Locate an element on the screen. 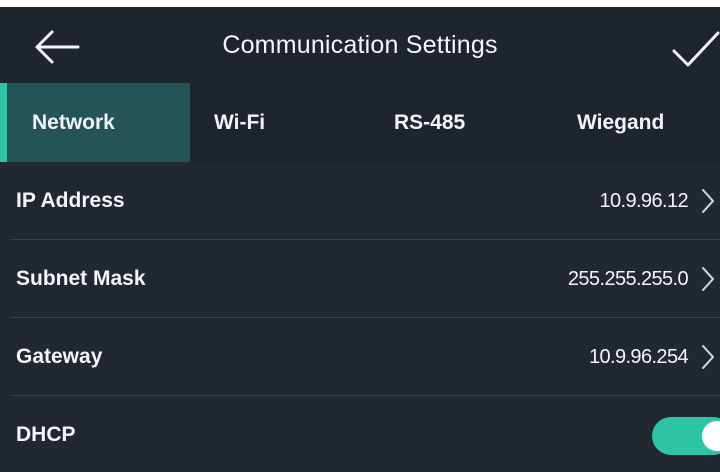  subnet-mask-value: 255.255.255.0 is located at coordinates (628, 279).